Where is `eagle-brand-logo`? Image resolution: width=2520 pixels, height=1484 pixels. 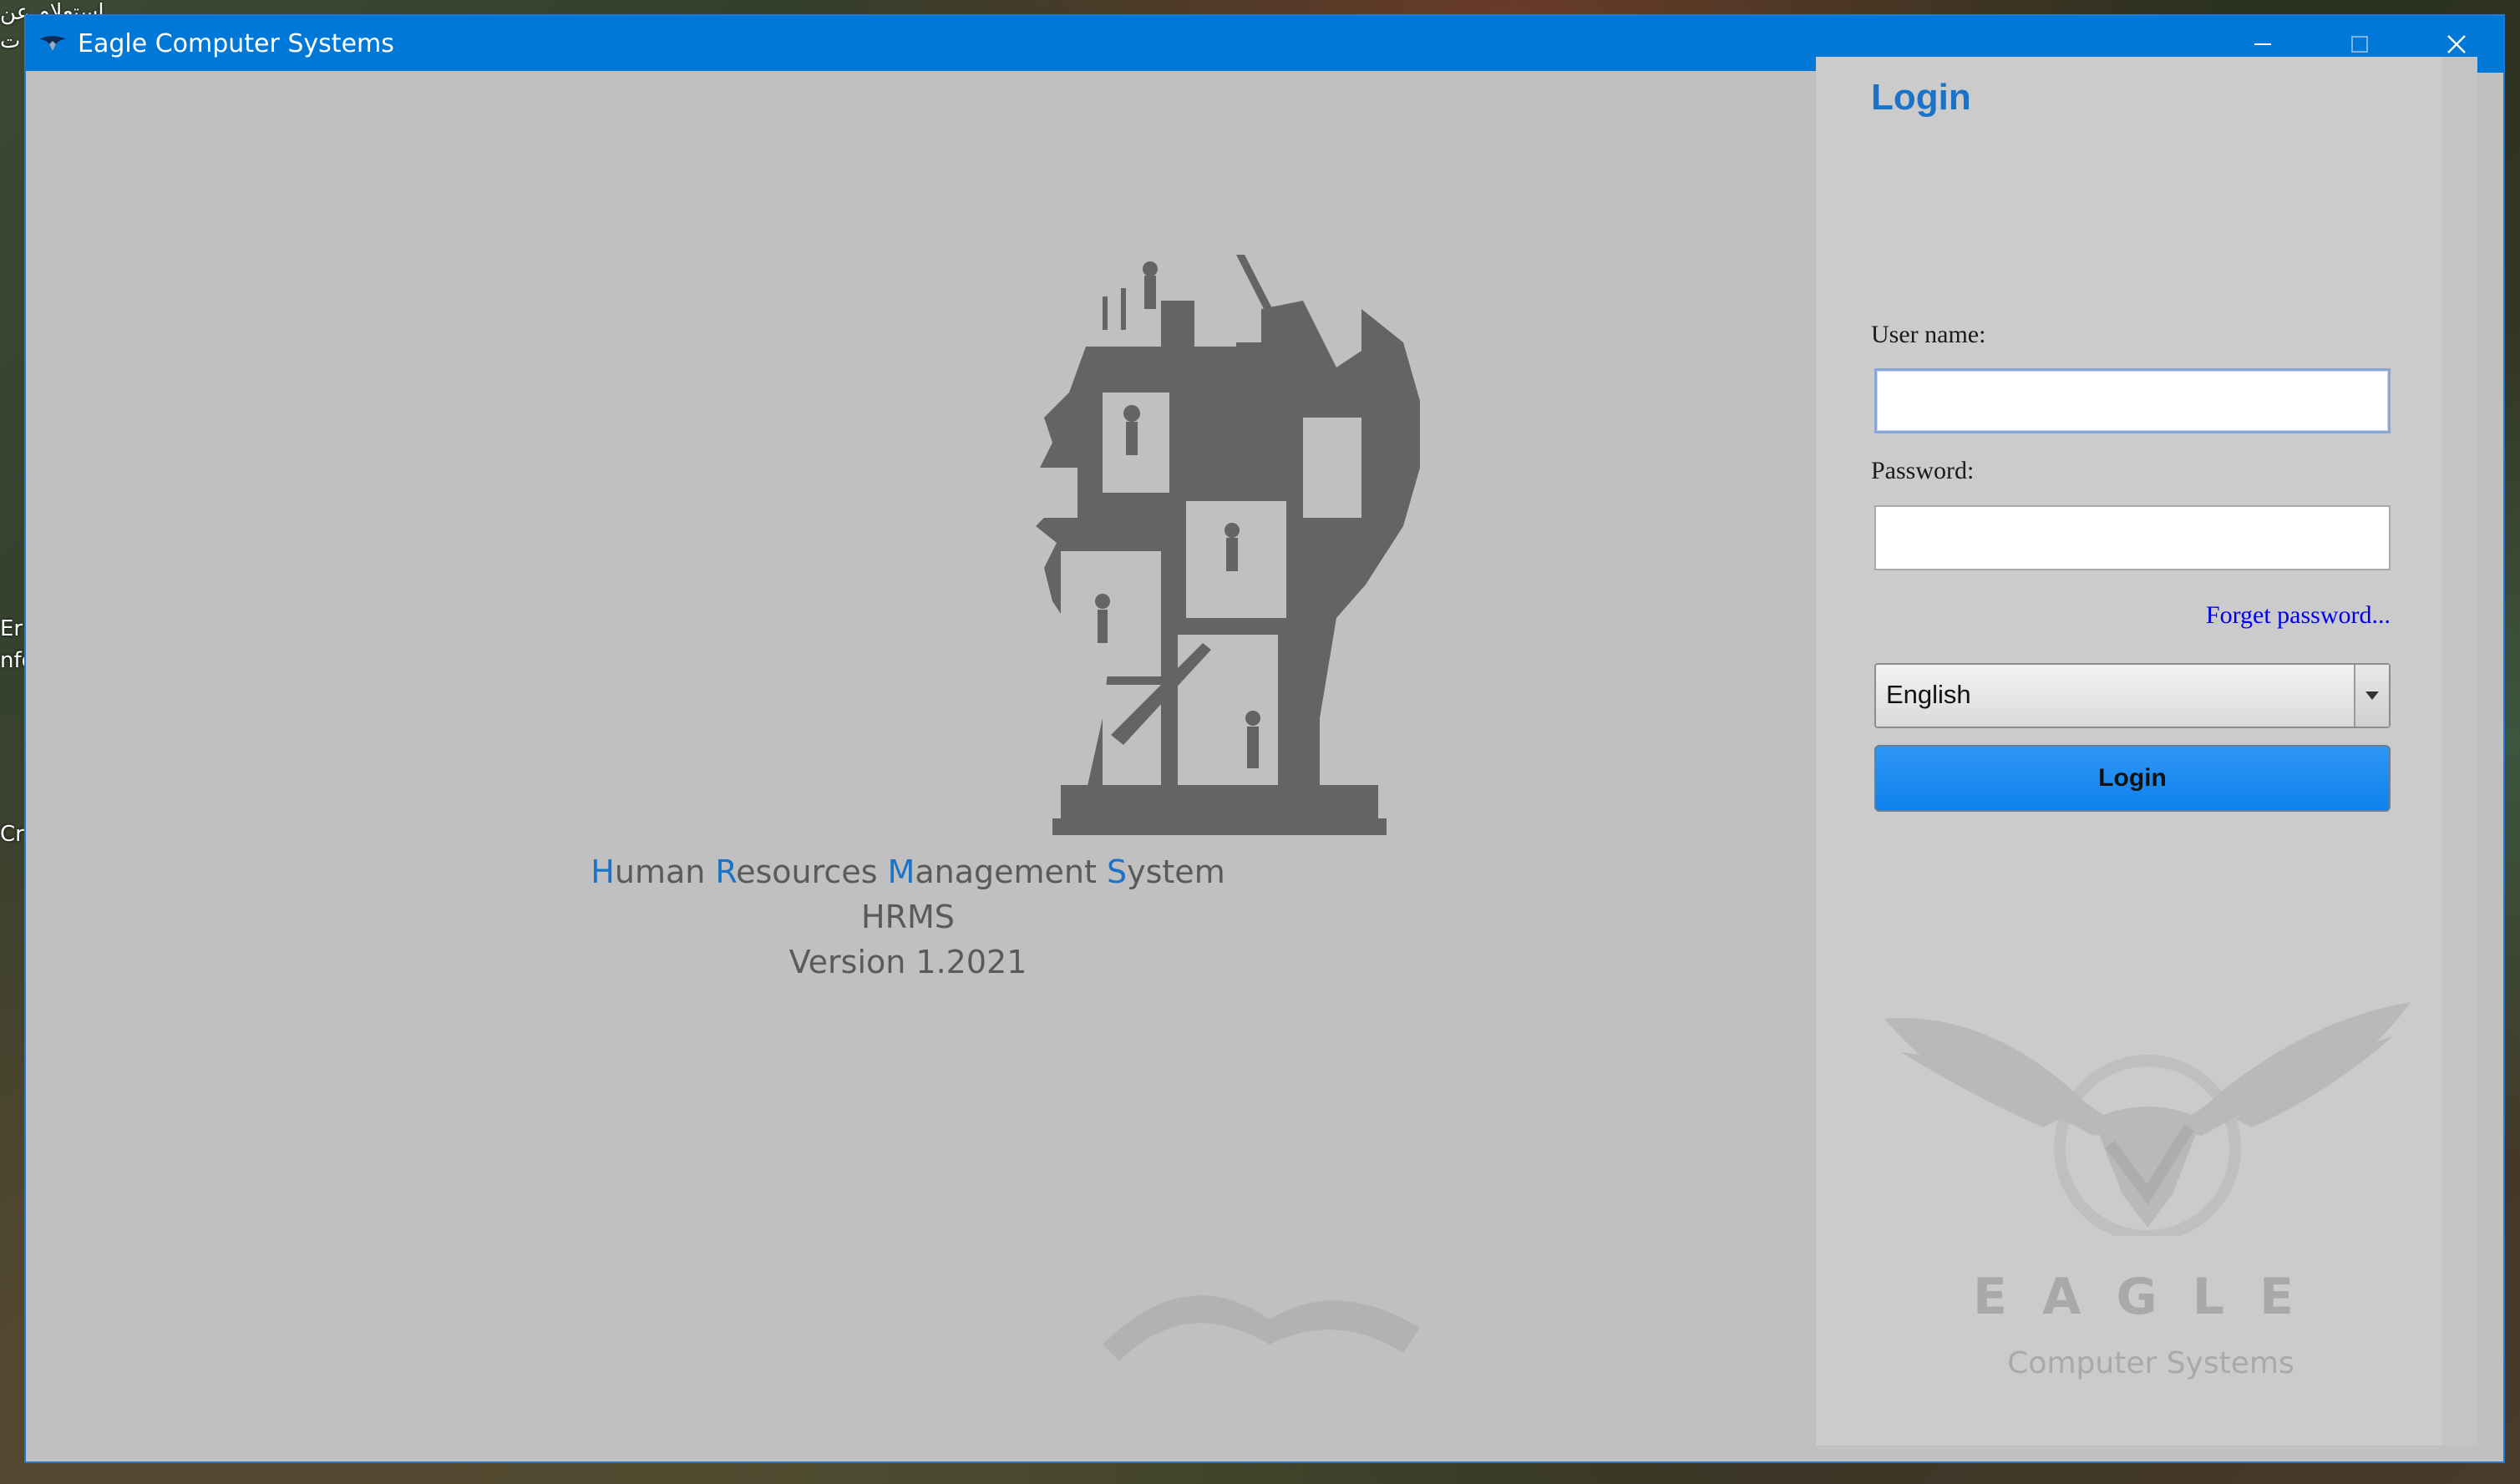 eagle-brand-logo is located at coordinates (2147, 1119).